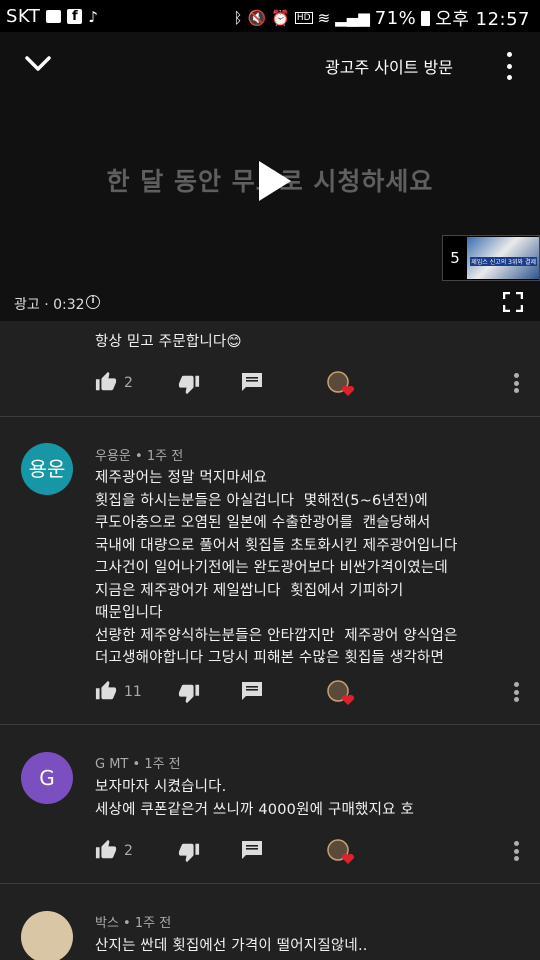 Image resolution: width=540 pixels, height=960 pixels. I want to click on comment-text: 항상 믿고 주문합니다😊, so click(168, 342).